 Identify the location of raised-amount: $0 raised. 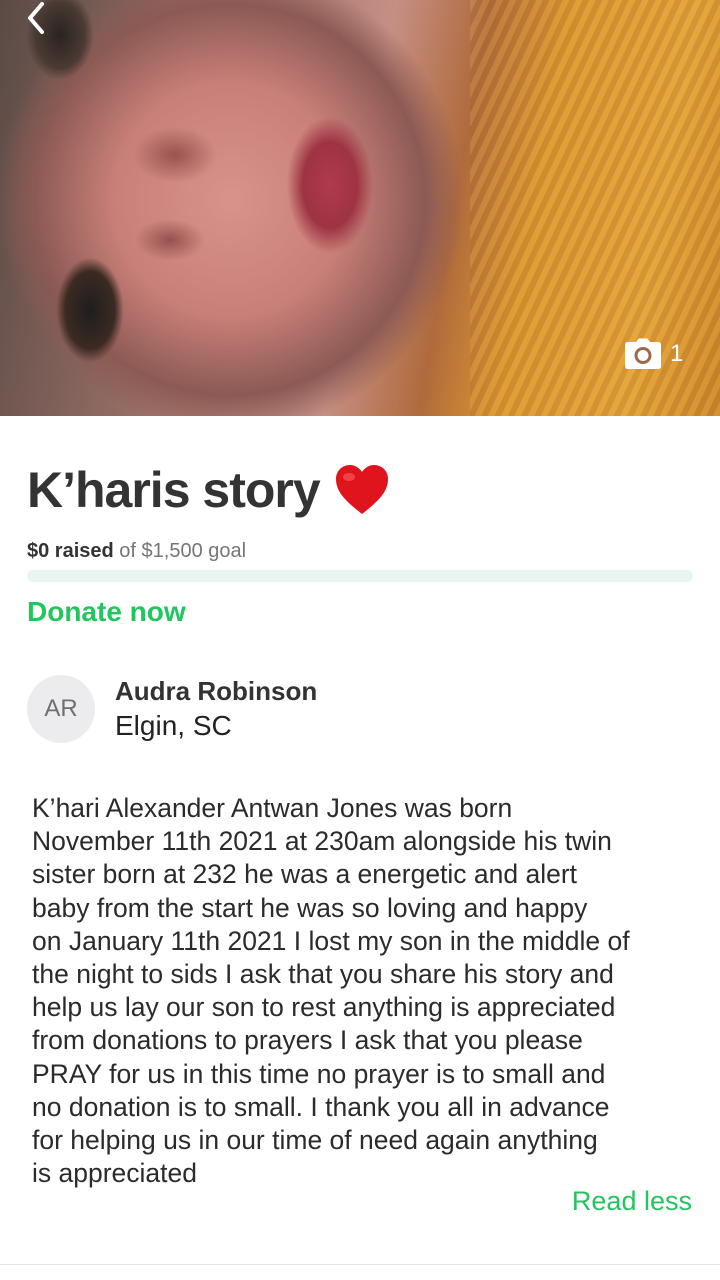
(70, 551).